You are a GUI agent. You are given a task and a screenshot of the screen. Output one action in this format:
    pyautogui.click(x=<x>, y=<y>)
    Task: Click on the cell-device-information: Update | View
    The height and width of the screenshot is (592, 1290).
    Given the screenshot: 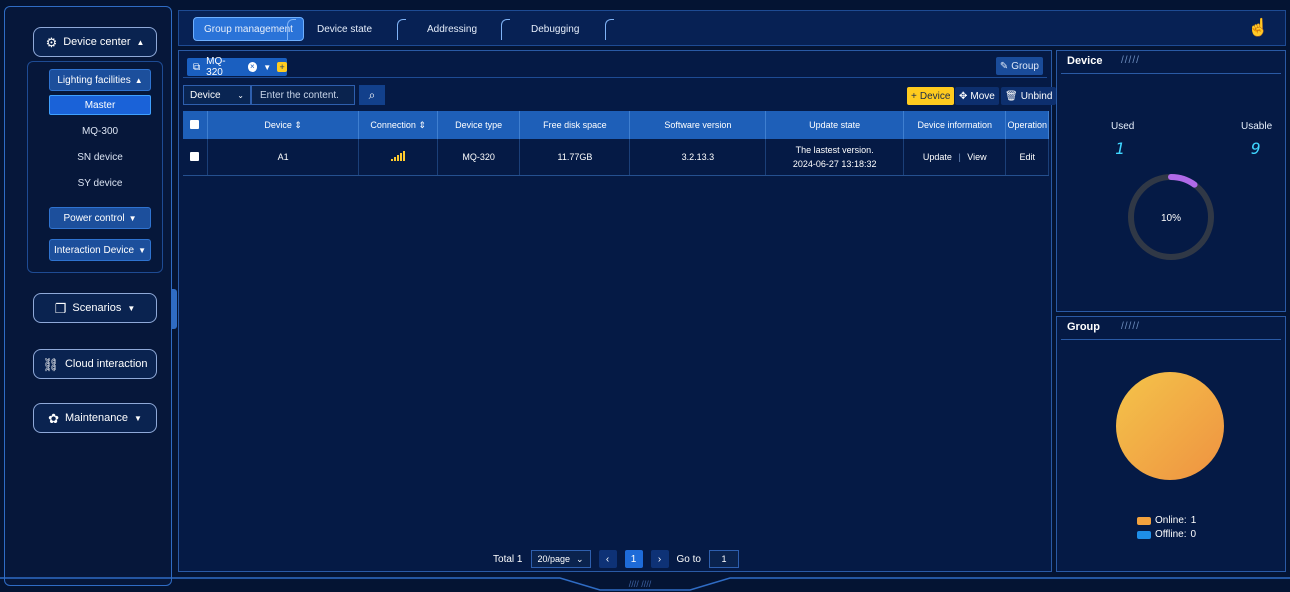 What is the action you would take?
    pyautogui.click(x=955, y=157)
    